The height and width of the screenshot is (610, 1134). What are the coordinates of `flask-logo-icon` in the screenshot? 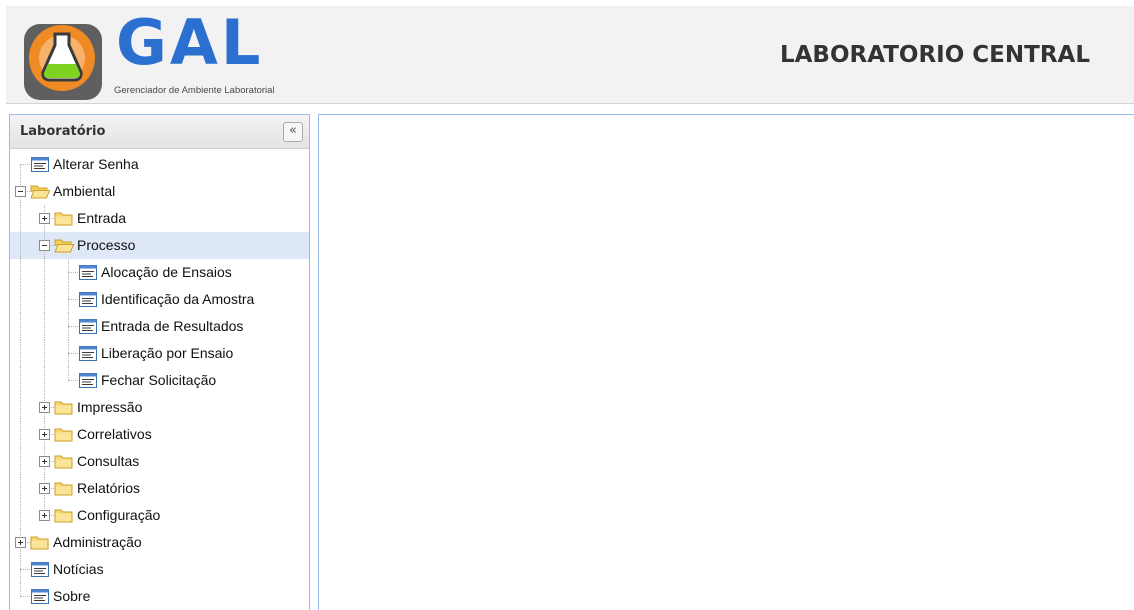 It's located at (63, 62).